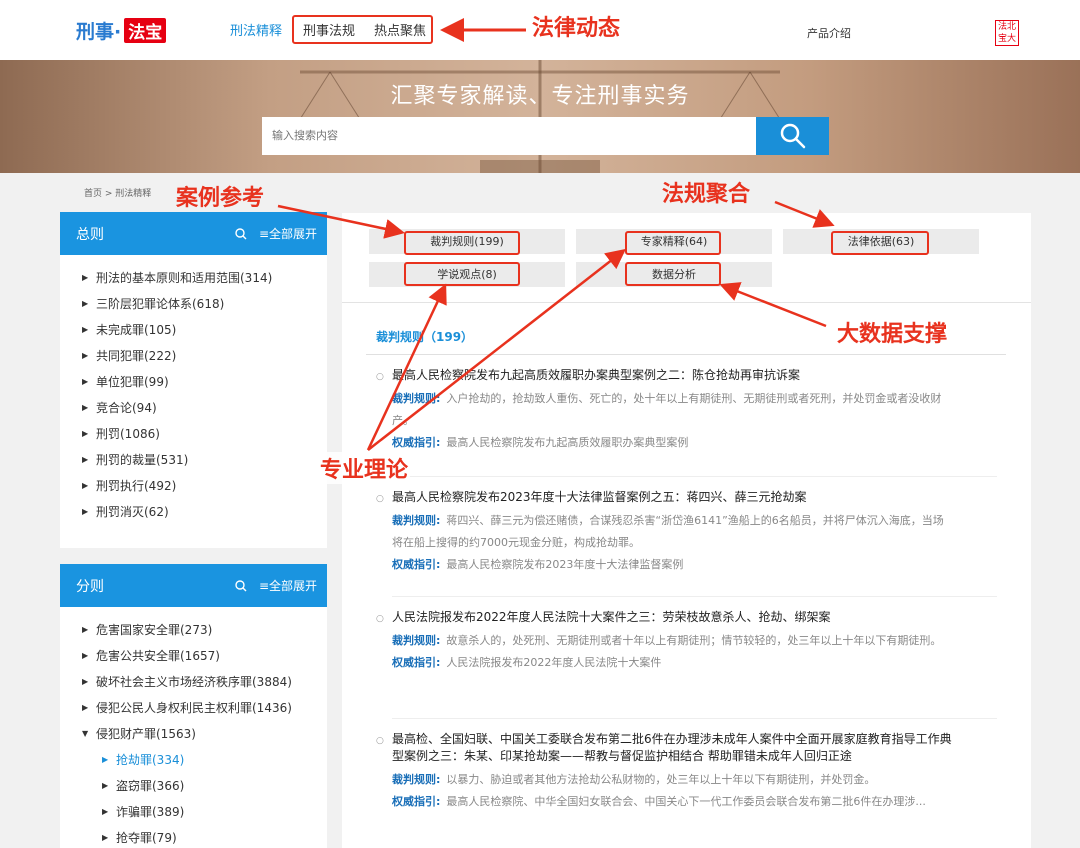 This screenshot has width=1080, height=848. Describe the element at coordinates (892, 332) in the screenshot. I see `annotation-big-data-support: 大数据支撑` at that location.